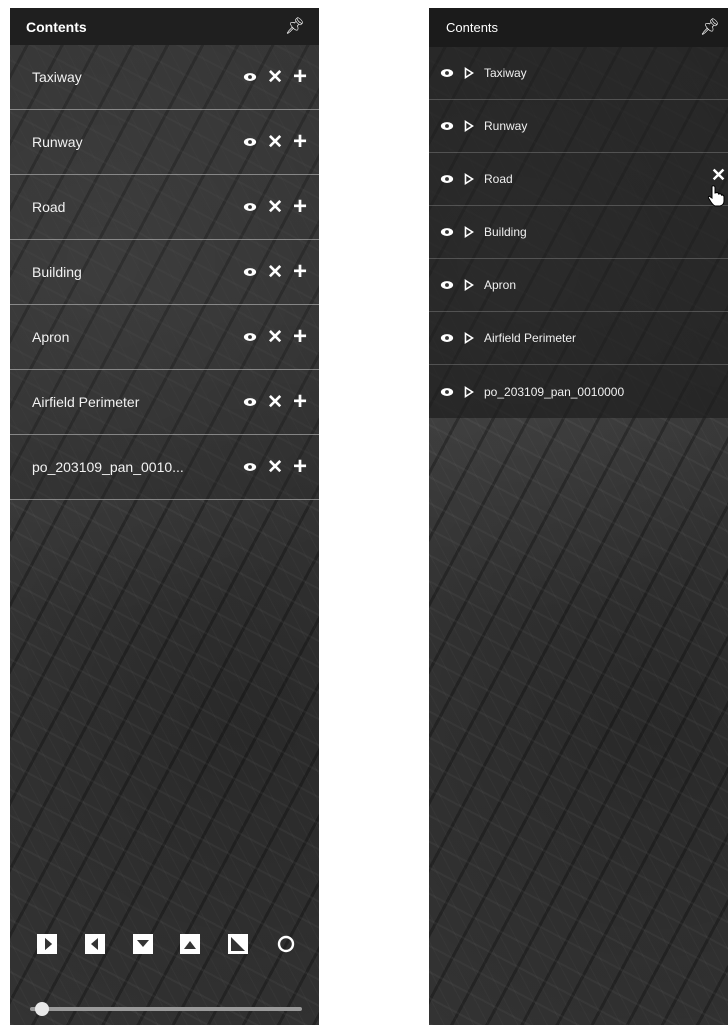 The width and height of the screenshot is (728, 1025). I want to click on swipe-left-icon, so click(95, 944).